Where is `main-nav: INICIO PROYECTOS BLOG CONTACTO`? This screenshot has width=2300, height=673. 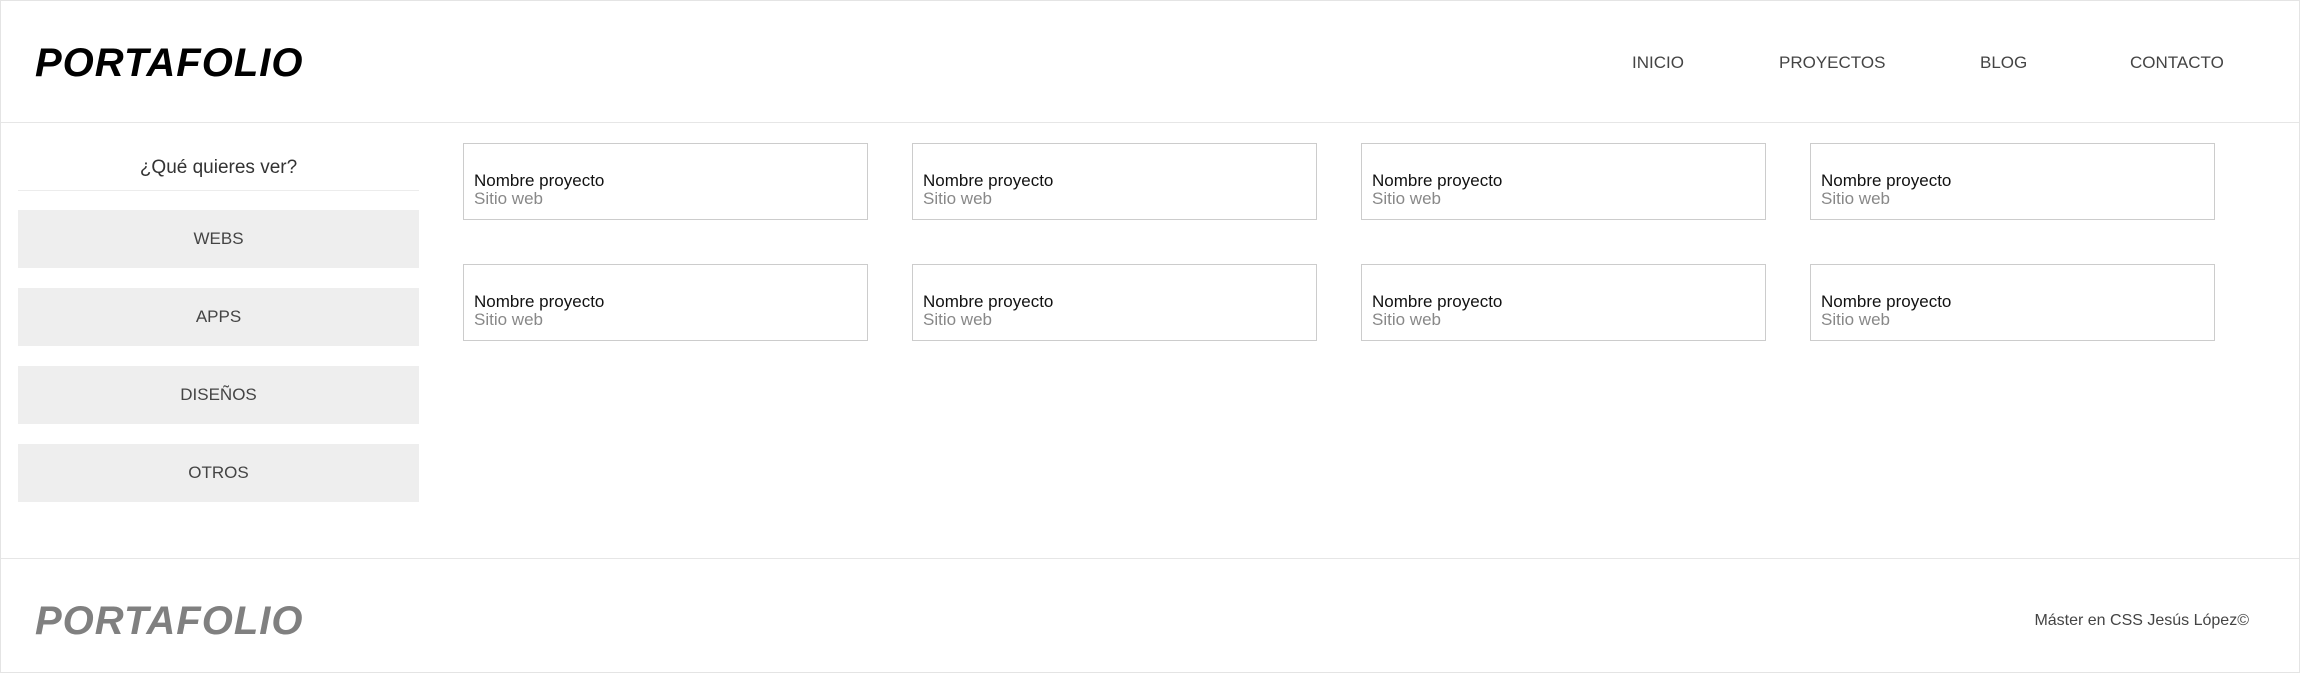
main-nav: INICIO PROYECTOS BLOG CONTACTO is located at coordinates (1150, 63).